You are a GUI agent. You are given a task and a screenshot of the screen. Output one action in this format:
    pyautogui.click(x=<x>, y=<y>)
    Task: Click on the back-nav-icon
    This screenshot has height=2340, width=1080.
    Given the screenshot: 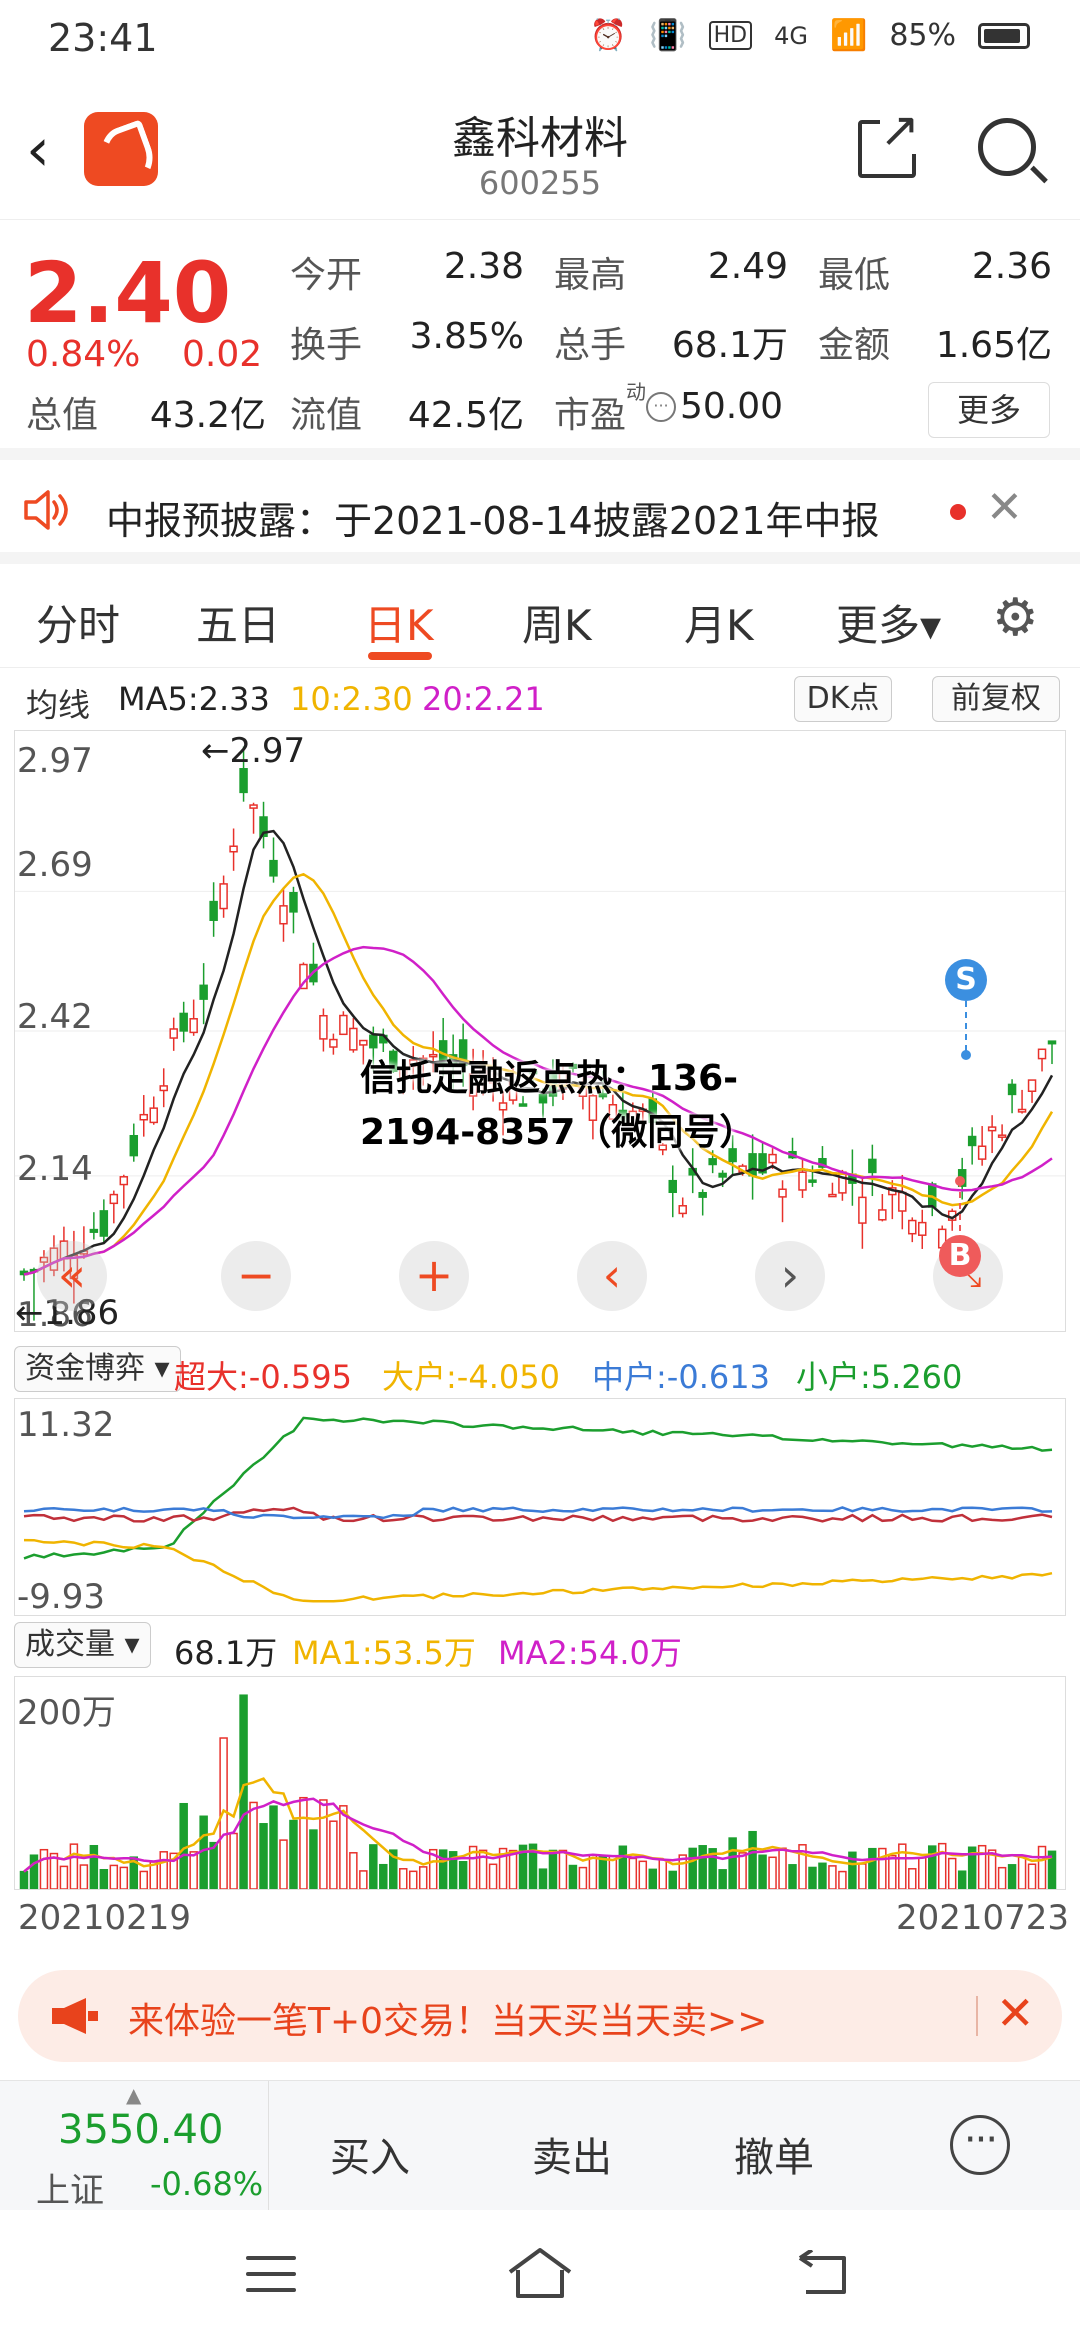 What is the action you would take?
    pyautogui.click(x=823, y=2274)
    